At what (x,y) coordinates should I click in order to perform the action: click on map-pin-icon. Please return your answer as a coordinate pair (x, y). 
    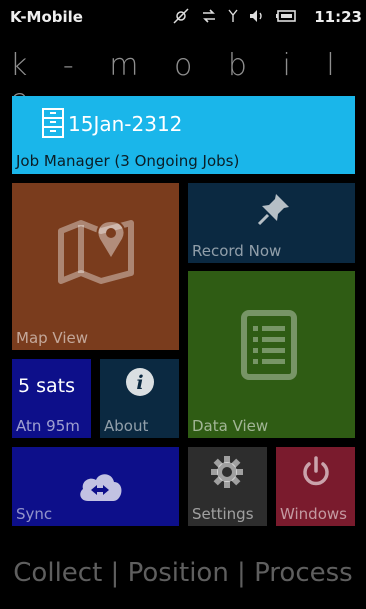
    Looking at the image, I should click on (96, 253).